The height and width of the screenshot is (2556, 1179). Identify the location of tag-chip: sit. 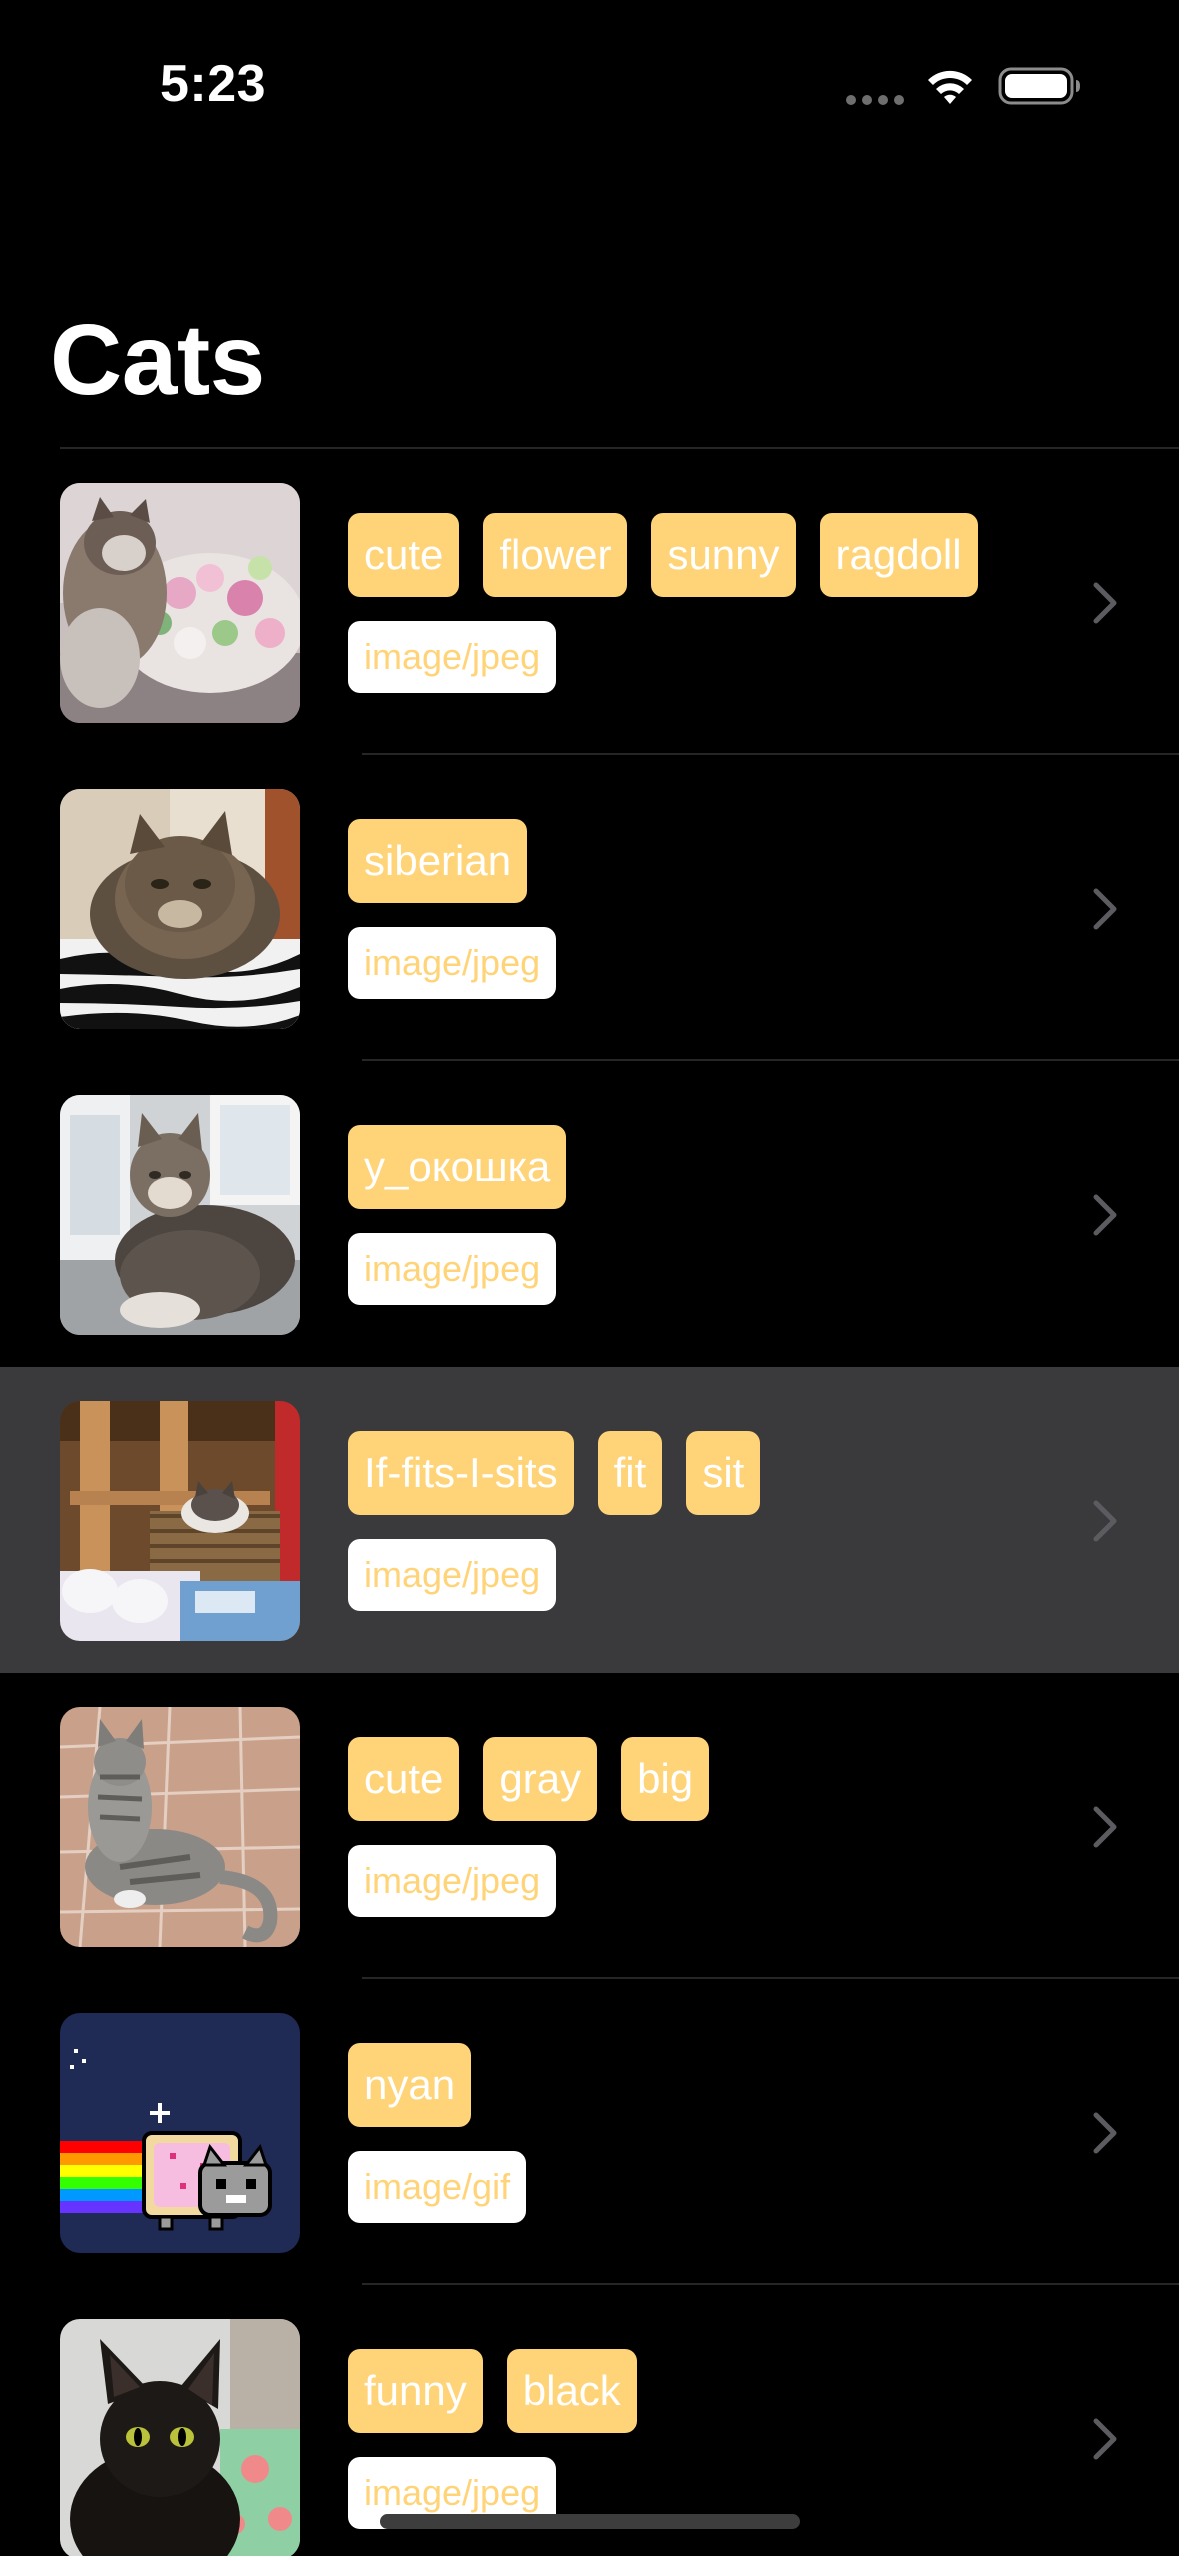
(723, 1473).